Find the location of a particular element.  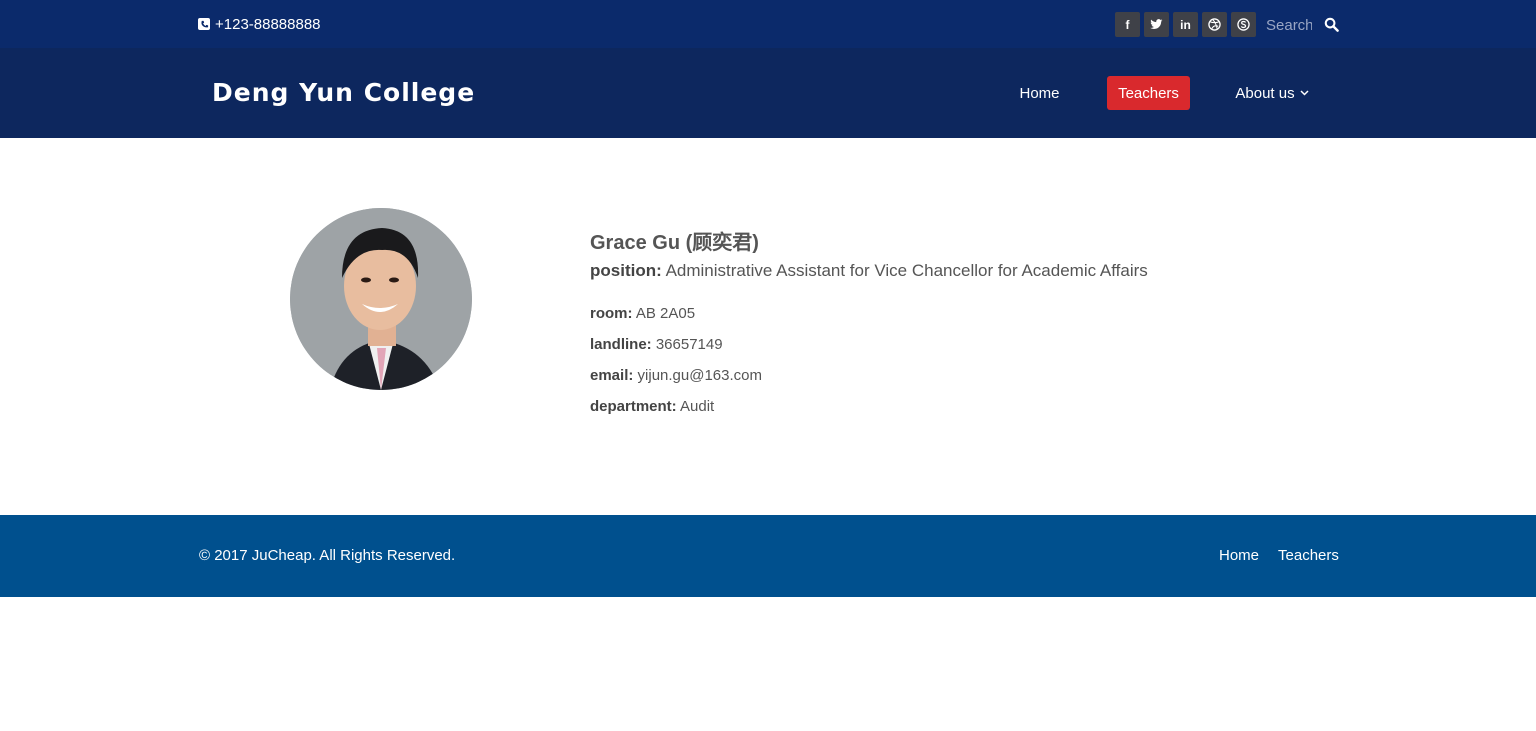

twitter-icon is located at coordinates (1156, 24).